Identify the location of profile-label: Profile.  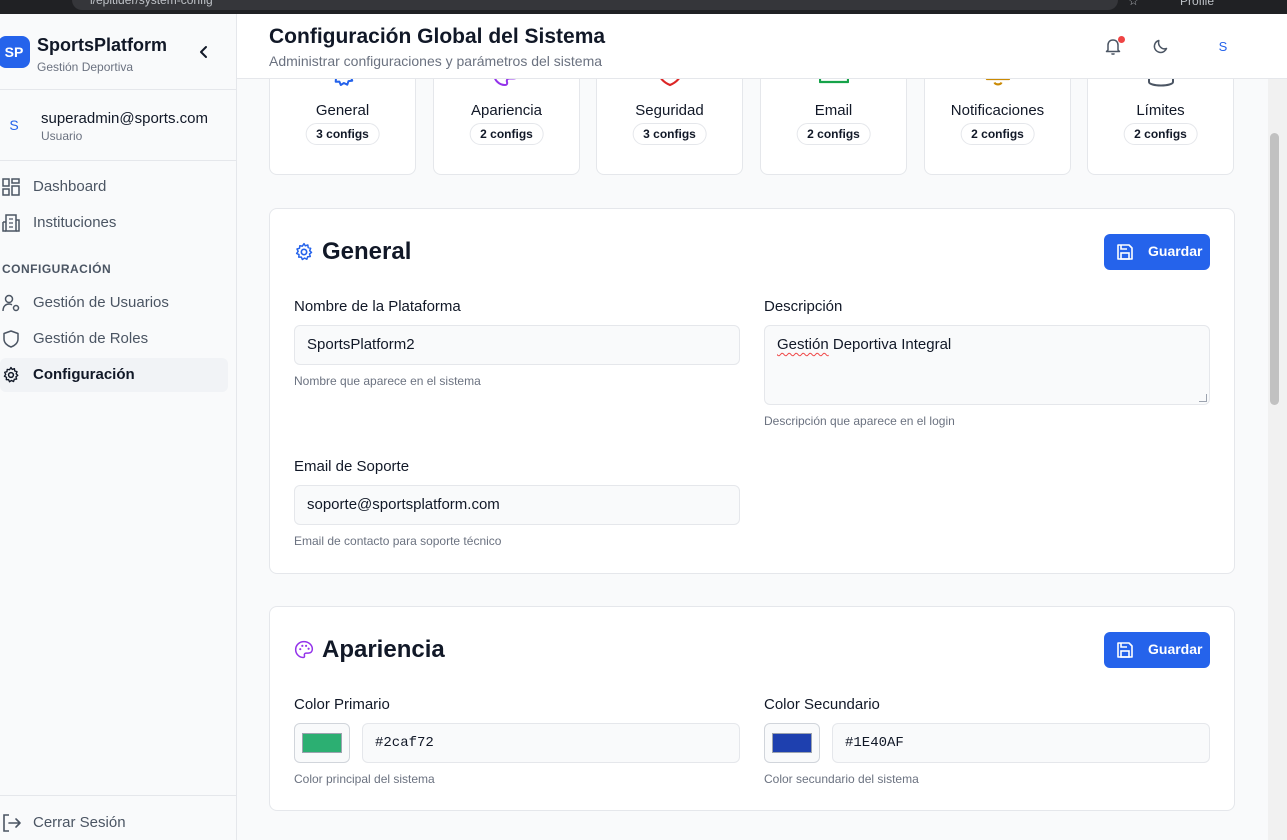
(1197, 4).